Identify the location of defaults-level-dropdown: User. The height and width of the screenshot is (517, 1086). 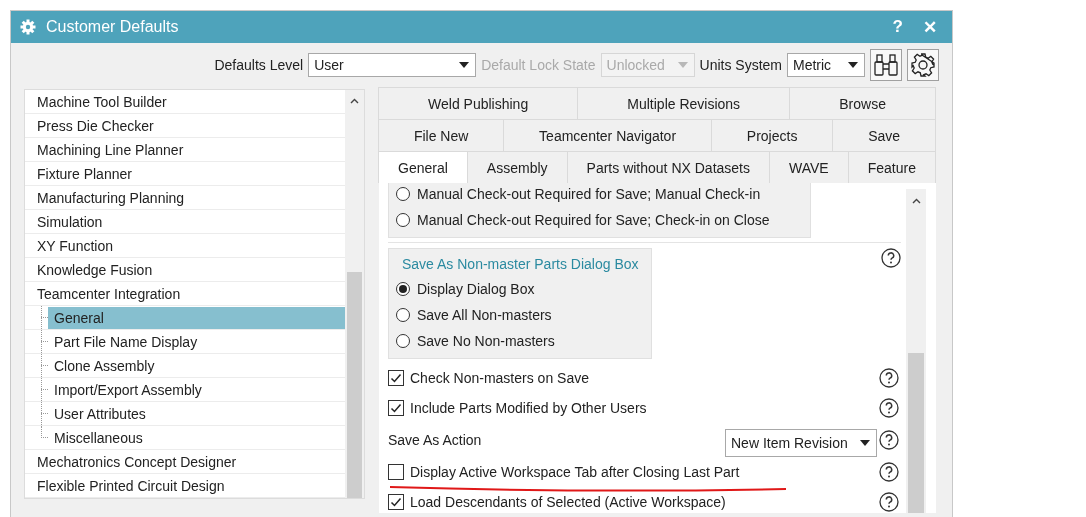
(392, 64).